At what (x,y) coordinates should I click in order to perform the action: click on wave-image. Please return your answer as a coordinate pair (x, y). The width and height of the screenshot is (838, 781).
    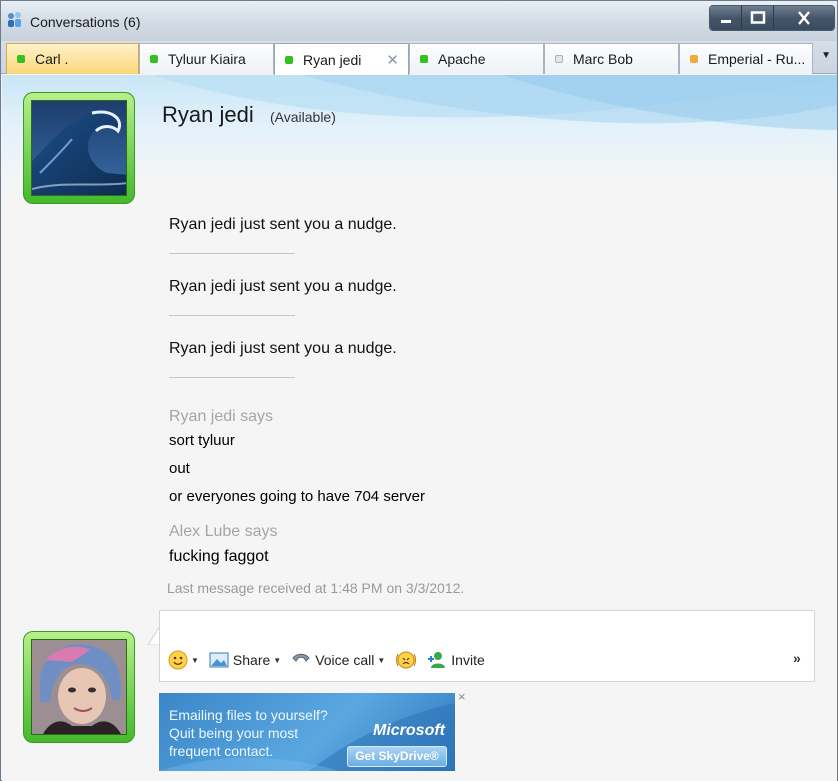
    Looking at the image, I should click on (79, 148).